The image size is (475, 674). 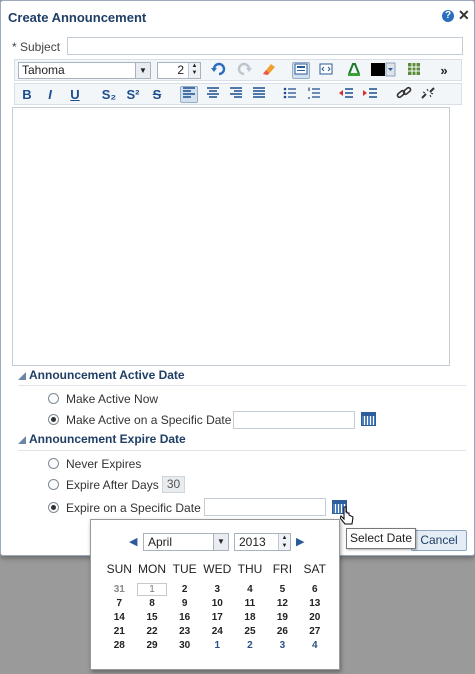 I want to click on dialog-title: Create Announcement, so click(x=77, y=17).